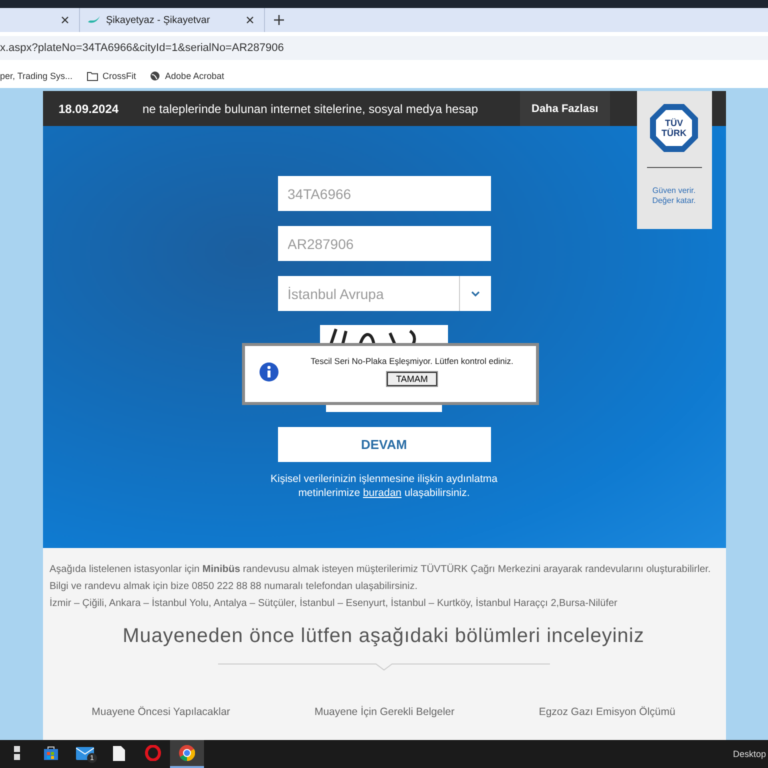 This screenshot has width=768, height=768. What do you see at coordinates (279, 20) in the screenshot?
I see `new-tab-button` at bounding box center [279, 20].